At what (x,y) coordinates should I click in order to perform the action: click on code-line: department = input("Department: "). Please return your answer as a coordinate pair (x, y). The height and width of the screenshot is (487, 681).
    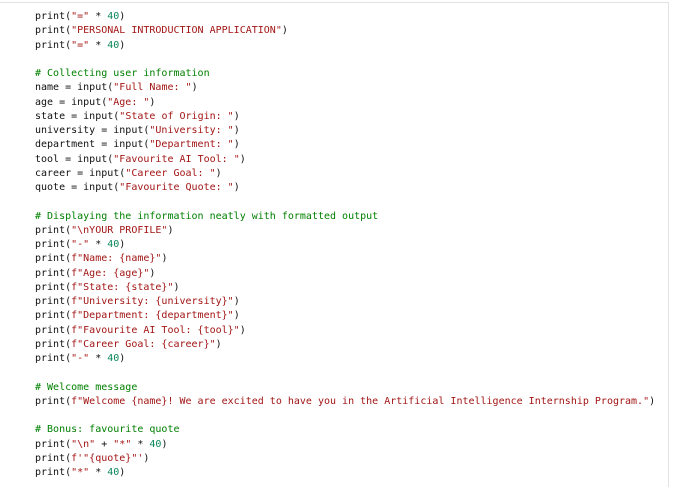
    Looking at the image, I should click on (137, 145).